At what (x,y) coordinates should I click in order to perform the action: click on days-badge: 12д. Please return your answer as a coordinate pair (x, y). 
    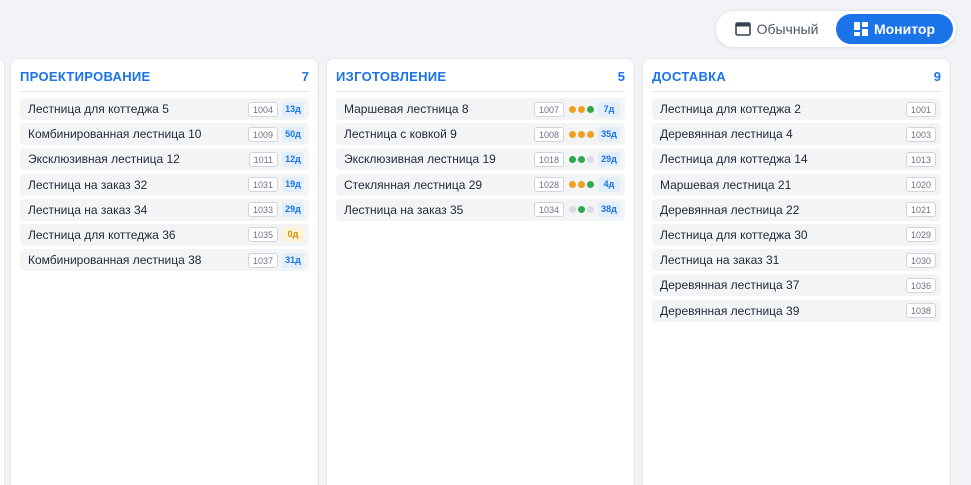
    Looking at the image, I should click on (293, 159).